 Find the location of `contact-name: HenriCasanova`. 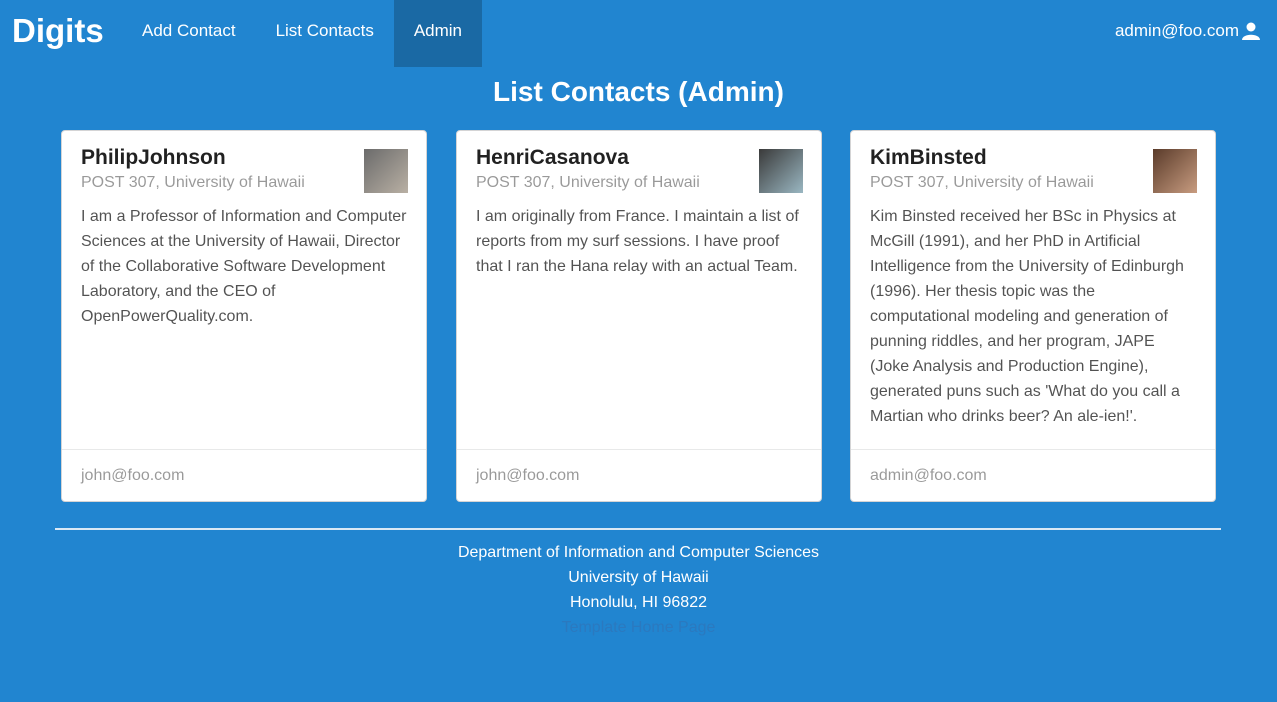

contact-name: HenriCasanova is located at coordinates (552, 157).